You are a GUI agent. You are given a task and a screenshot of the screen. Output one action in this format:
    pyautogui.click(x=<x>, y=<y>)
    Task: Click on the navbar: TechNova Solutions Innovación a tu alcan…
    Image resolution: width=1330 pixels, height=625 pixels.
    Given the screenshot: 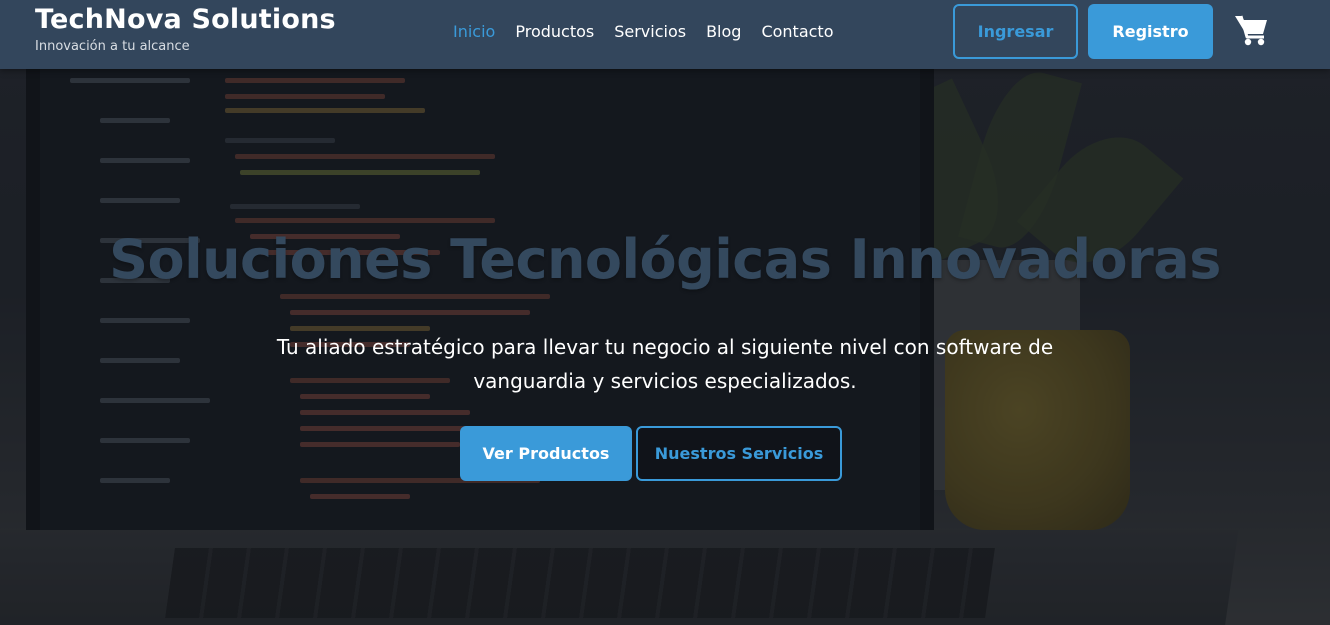 What is the action you would take?
    pyautogui.click(x=665, y=34)
    